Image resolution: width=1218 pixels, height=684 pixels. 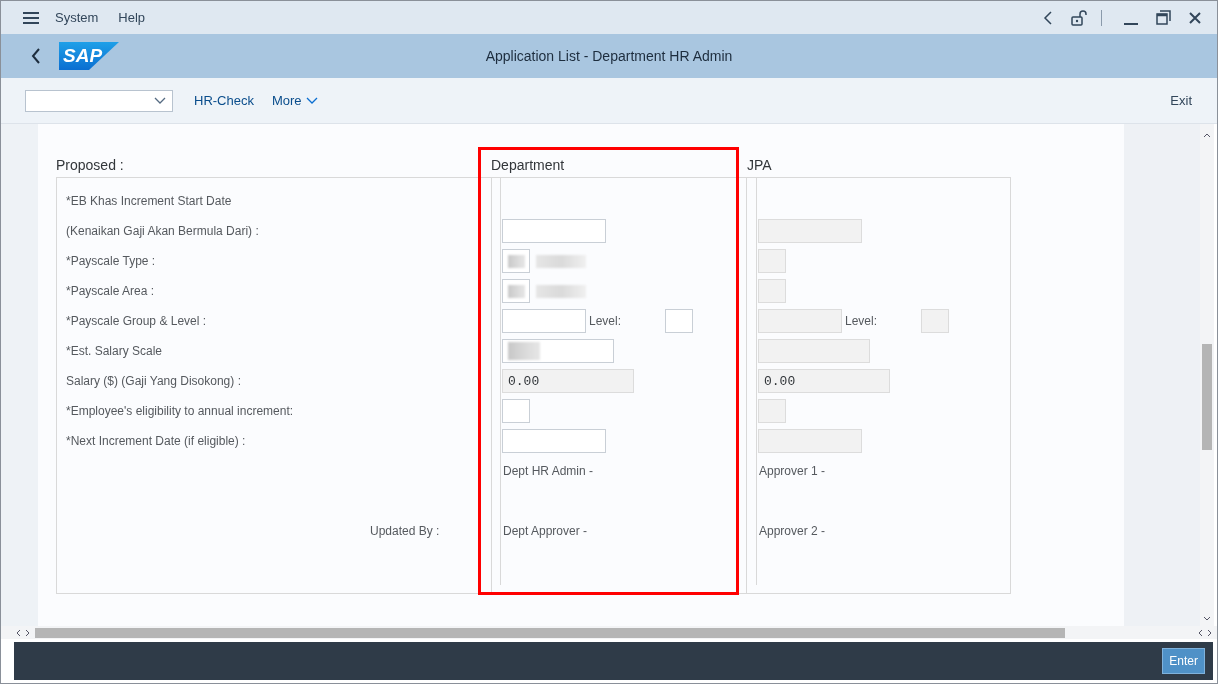 I want to click on scroll-up-icon, so click(x=1207, y=135).